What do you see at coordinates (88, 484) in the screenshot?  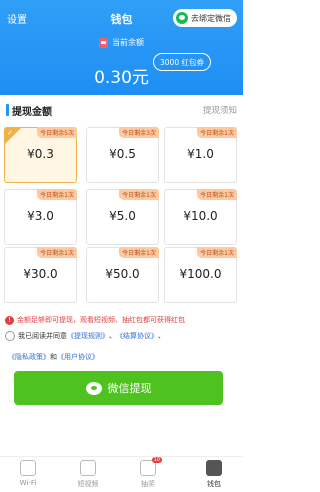 I see `tab-label: 短视频` at bounding box center [88, 484].